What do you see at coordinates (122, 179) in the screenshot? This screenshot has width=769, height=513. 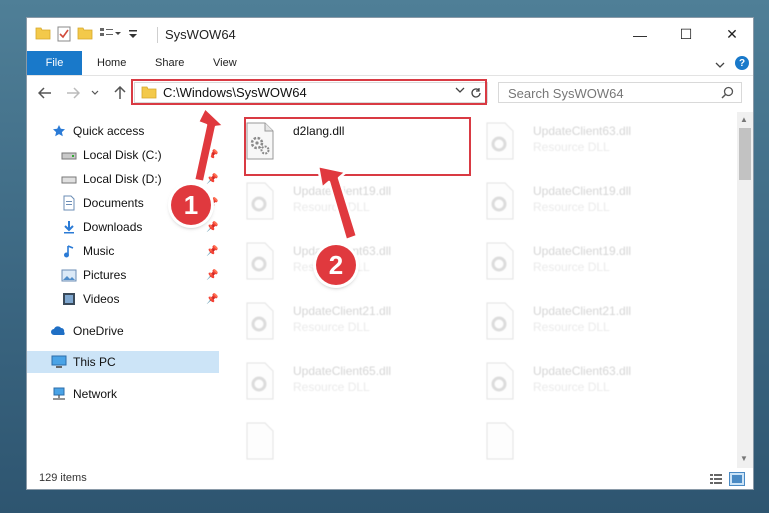 I see `sidebar-item-label: Local Disk (D:)` at bounding box center [122, 179].